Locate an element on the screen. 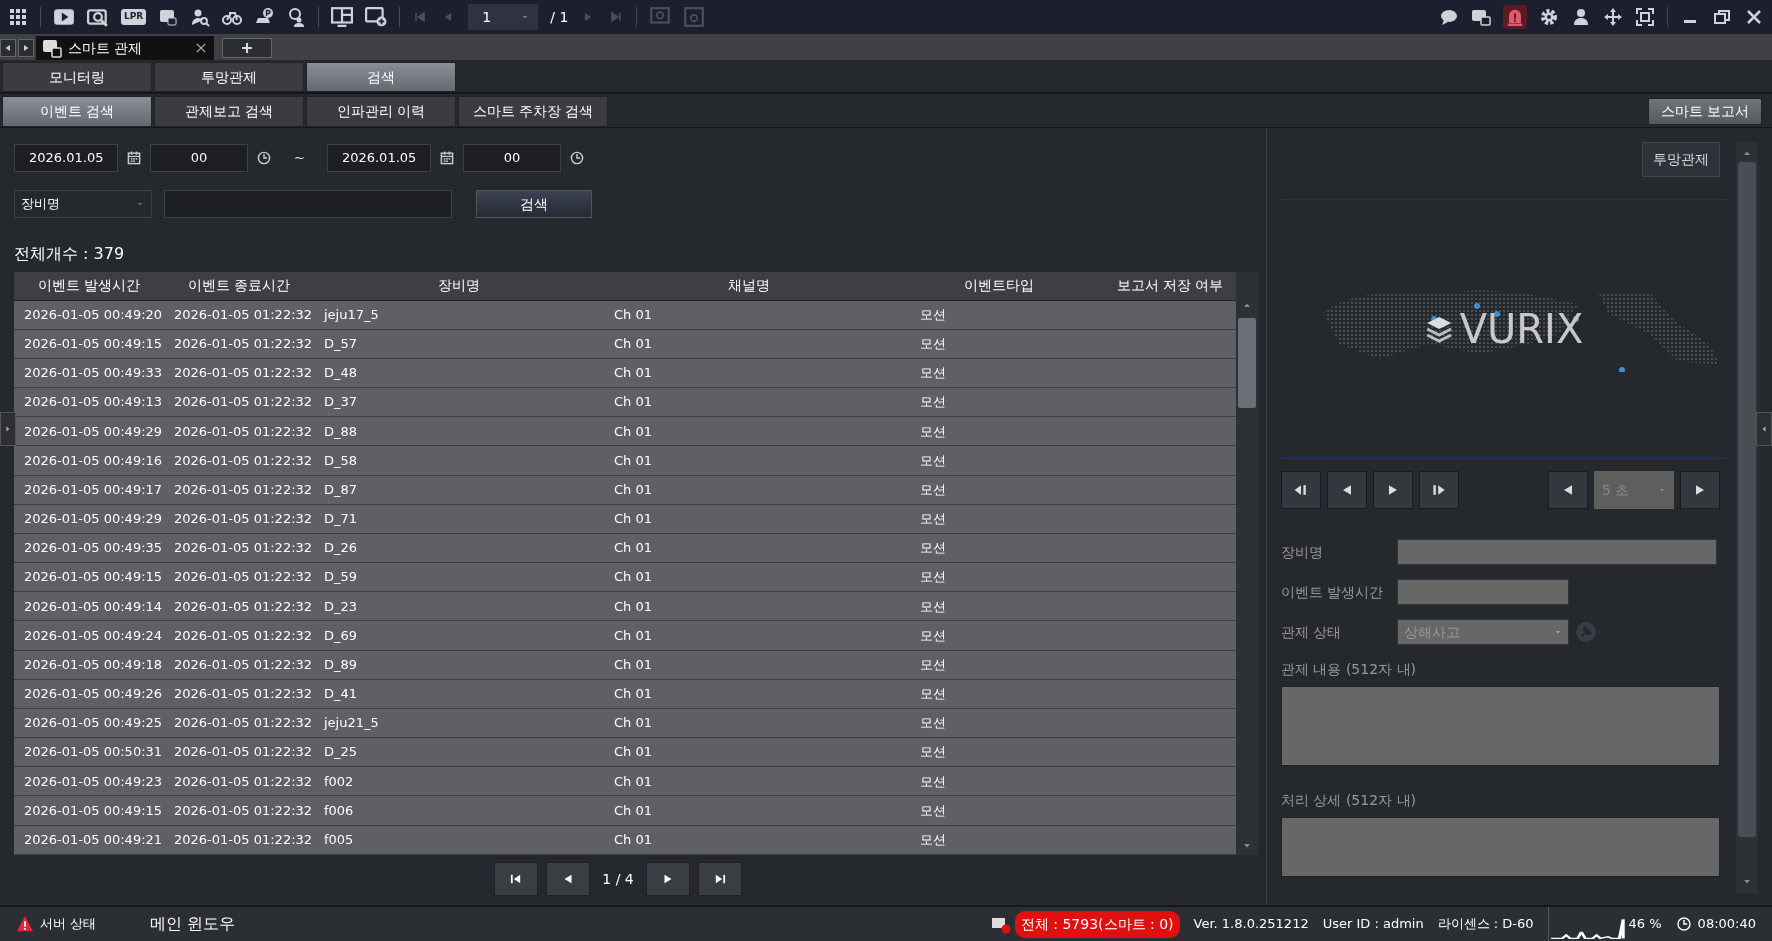 The image size is (1772, 941). user-id-text: User ID : admin is located at coordinates (1373, 924).